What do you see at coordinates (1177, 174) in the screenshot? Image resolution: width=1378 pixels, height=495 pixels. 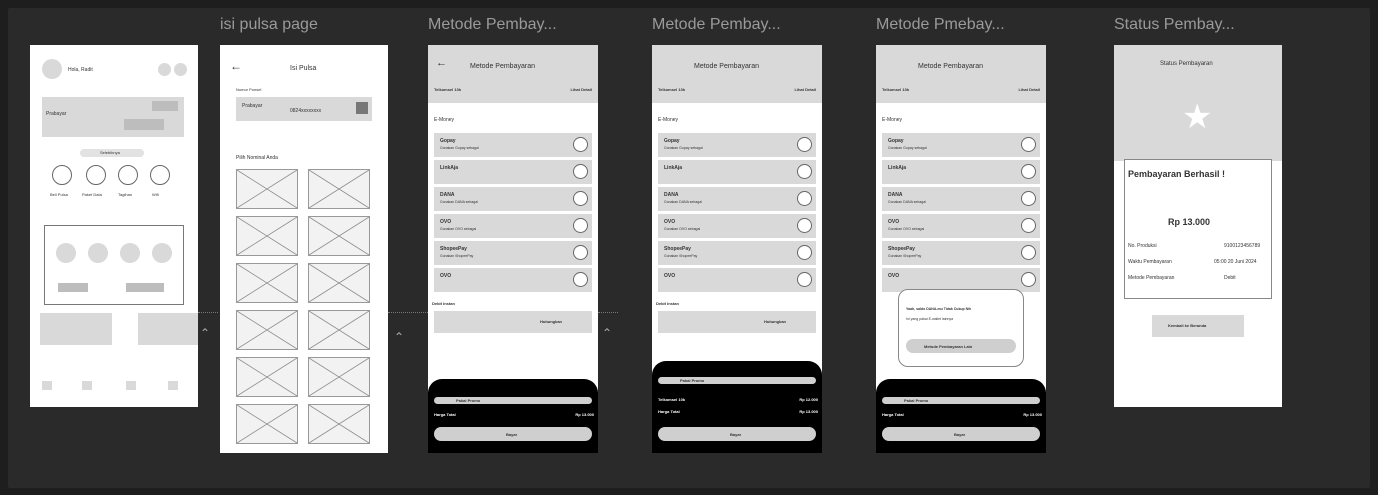 I see `success-text: Pembayaran Berhasil !` at bounding box center [1177, 174].